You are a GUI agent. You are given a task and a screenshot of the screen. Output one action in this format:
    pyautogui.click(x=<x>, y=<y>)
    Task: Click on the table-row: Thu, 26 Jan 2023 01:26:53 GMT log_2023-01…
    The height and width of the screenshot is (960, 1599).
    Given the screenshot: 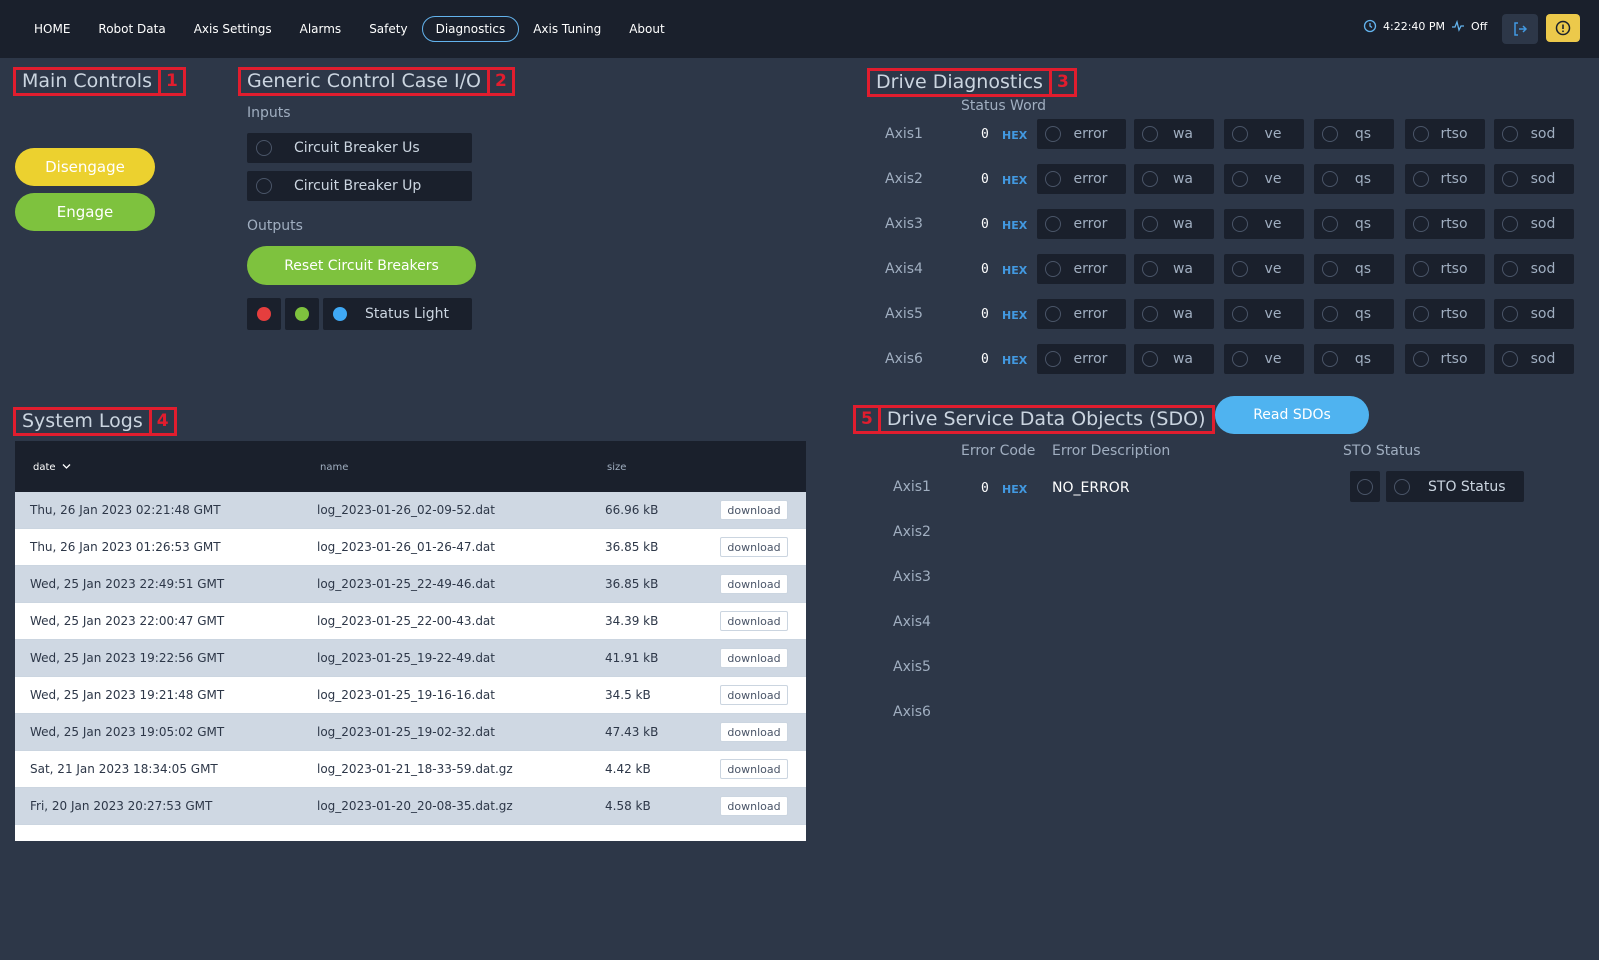 What is the action you would take?
    pyautogui.click(x=410, y=547)
    